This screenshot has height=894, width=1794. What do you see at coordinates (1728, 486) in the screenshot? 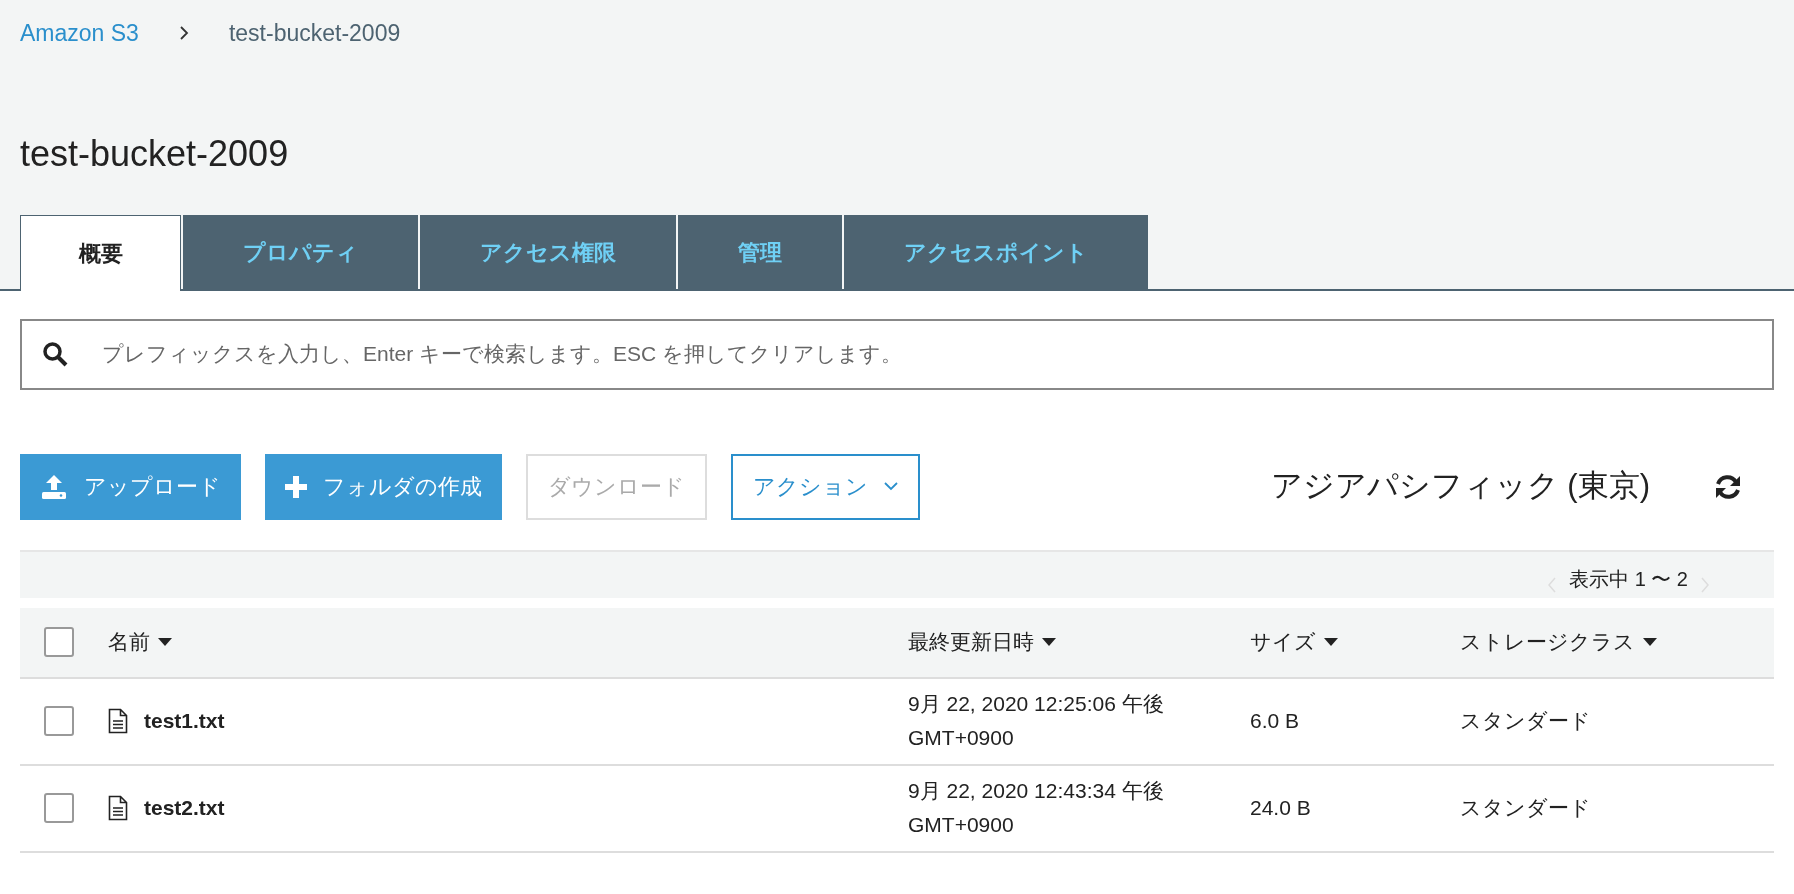
I see `refresh-icon` at bounding box center [1728, 486].